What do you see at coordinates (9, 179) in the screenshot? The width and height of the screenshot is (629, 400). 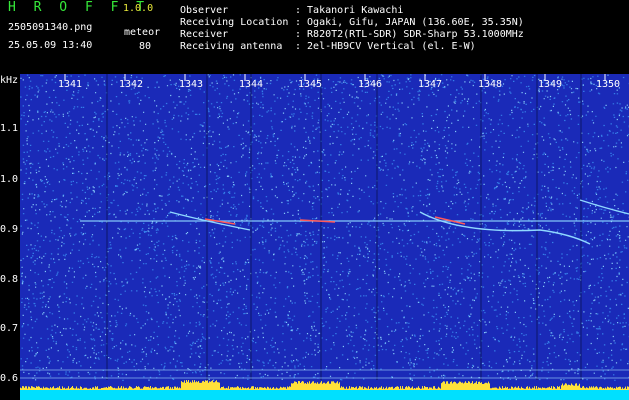 I see `y-tick-label: 1.0` at bounding box center [9, 179].